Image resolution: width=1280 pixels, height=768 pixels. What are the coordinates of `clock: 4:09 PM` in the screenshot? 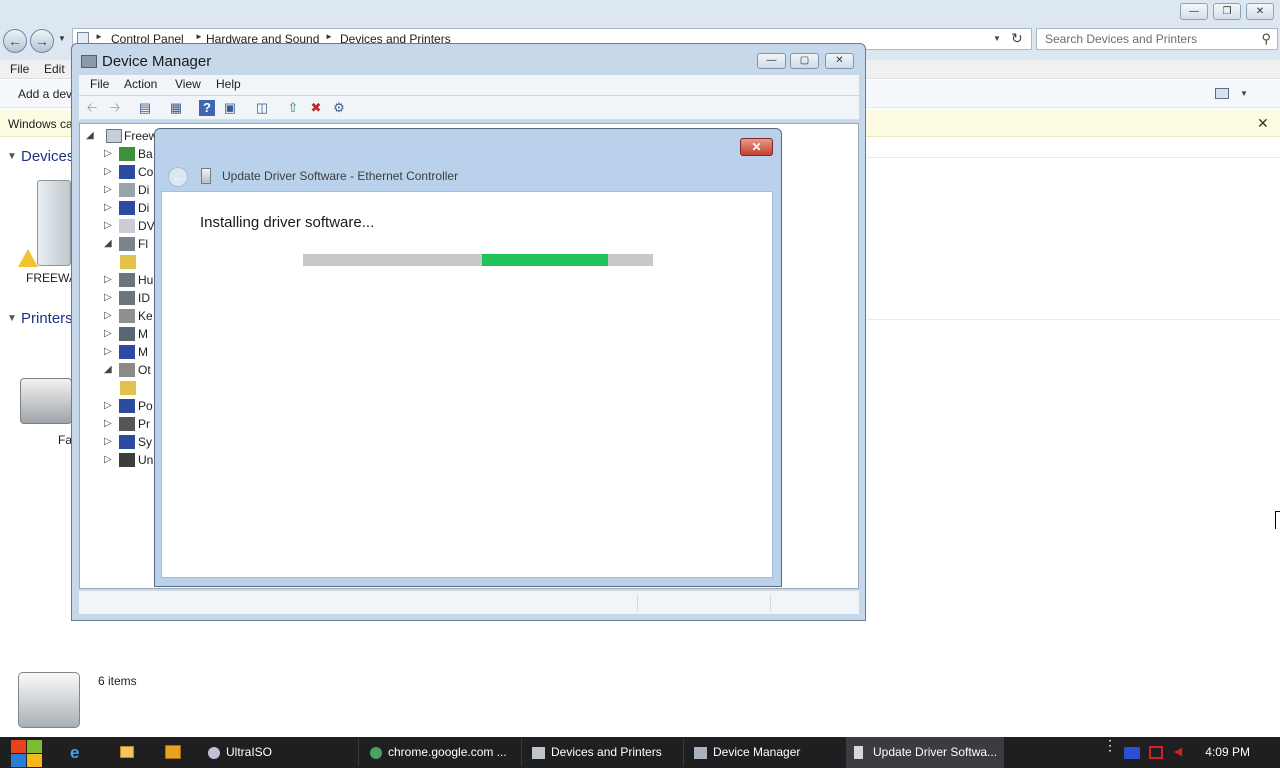 It's located at (1227, 752).